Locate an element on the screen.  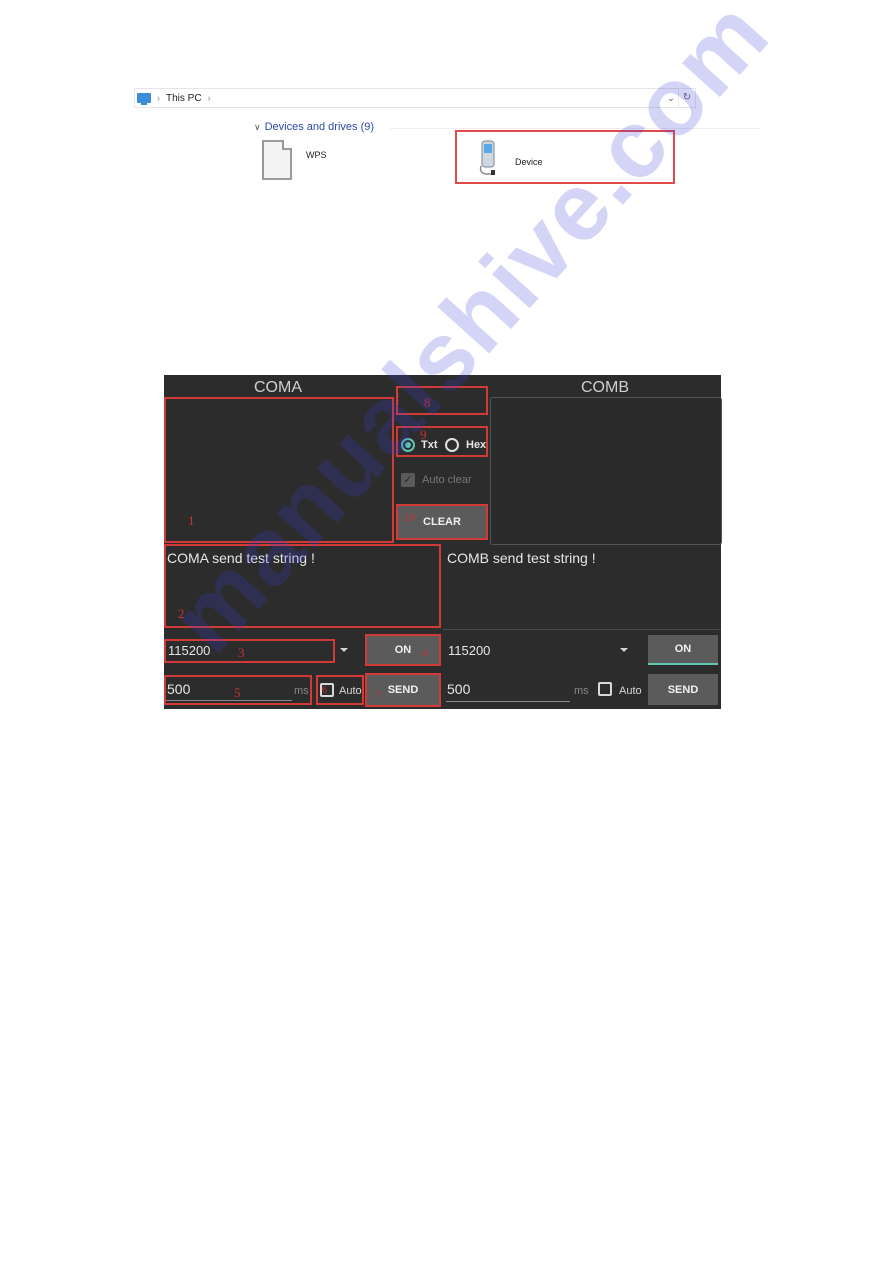
callout-8: 8 is located at coordinates (427, 402).